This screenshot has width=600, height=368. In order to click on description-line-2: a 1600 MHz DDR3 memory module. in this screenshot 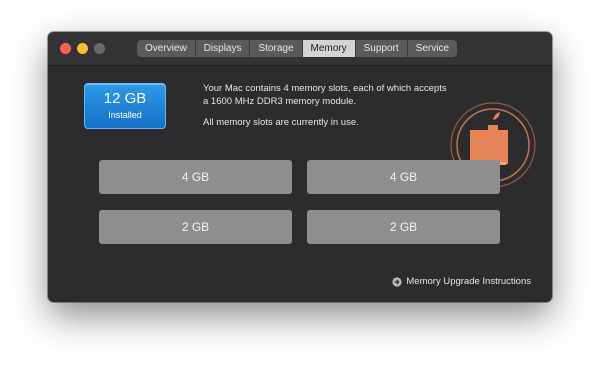, I will do `click(280, 101)`.